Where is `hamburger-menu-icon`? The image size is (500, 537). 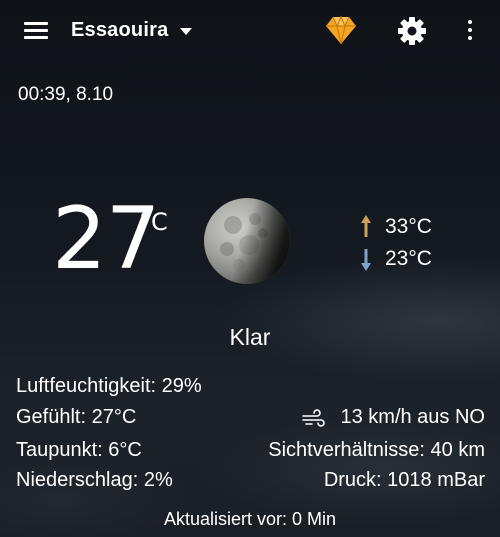
hamburger-menu-icon is located at coordinates (36, 31).